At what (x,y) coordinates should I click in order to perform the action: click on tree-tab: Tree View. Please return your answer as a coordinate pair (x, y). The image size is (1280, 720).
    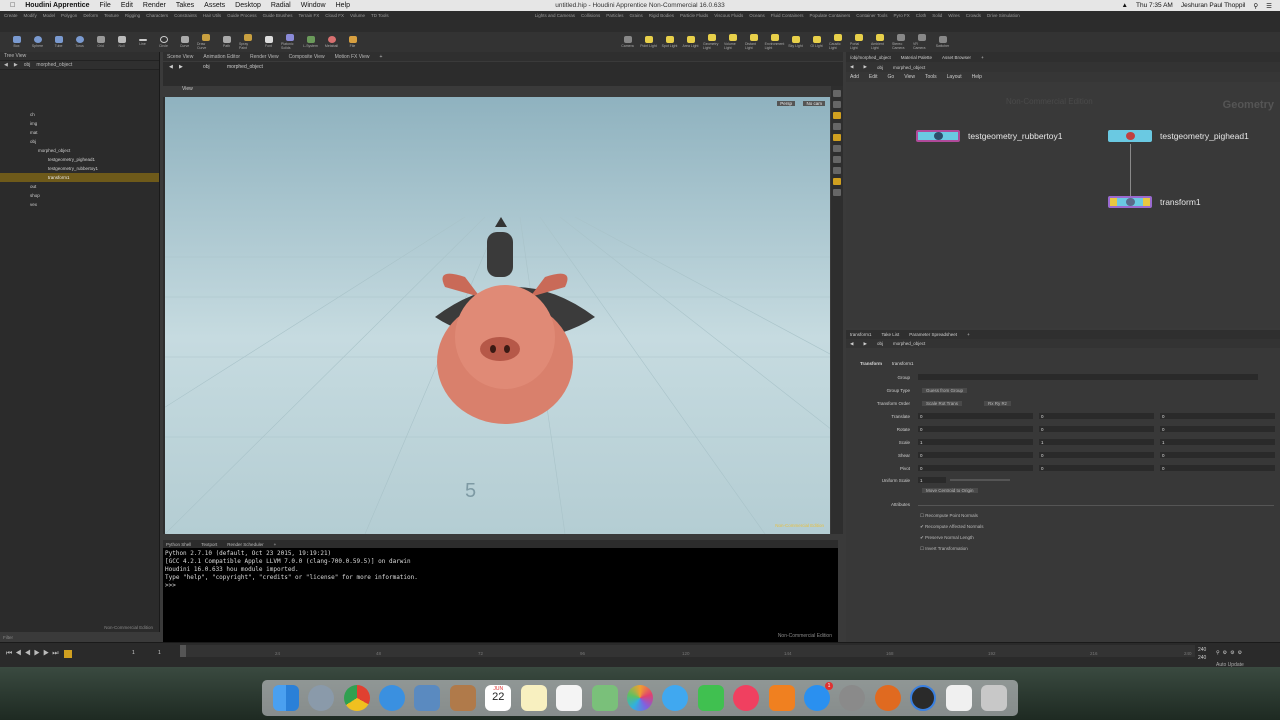
    Looking at the image, I should click on (79, 56).